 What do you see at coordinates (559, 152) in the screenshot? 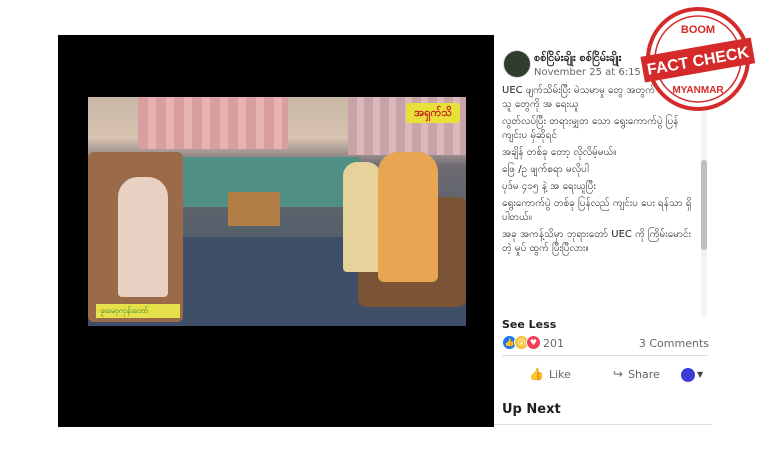
I see `post-line: အချိန် တစ်ခု တော့ လိုလိမ့်မယ်။` at bounding box center [559, 152].